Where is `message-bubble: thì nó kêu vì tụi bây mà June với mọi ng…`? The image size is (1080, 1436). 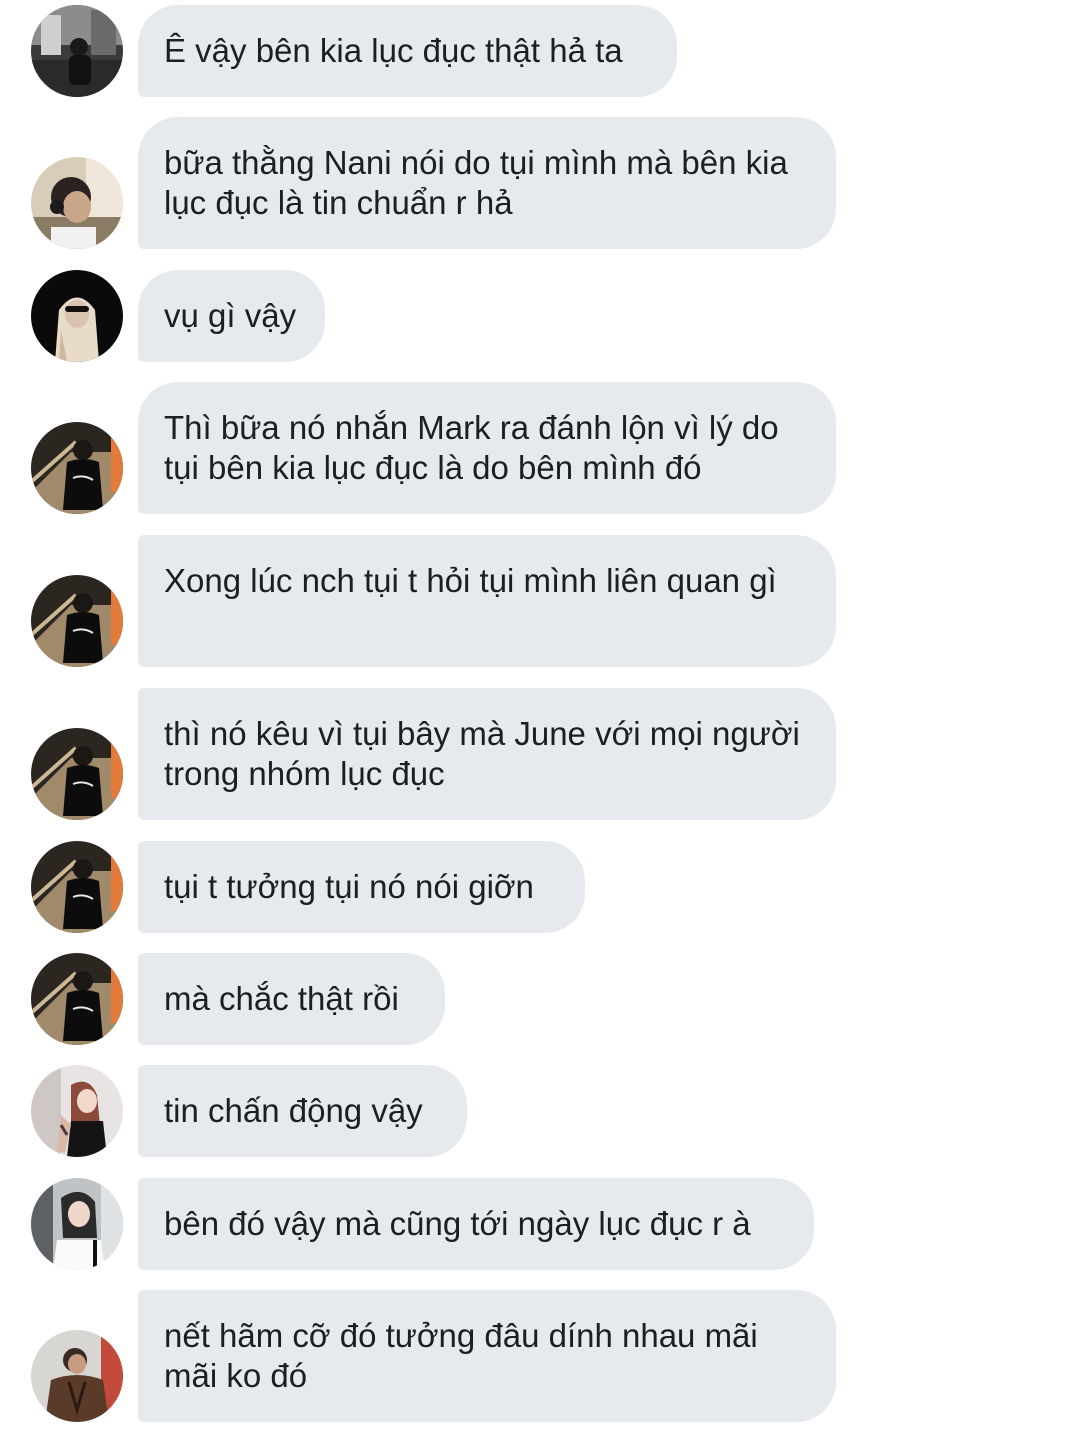 message-bubble: thì nó kêu vì tụi bây mà June với mọi ng… is located at coordinates (487, 754).